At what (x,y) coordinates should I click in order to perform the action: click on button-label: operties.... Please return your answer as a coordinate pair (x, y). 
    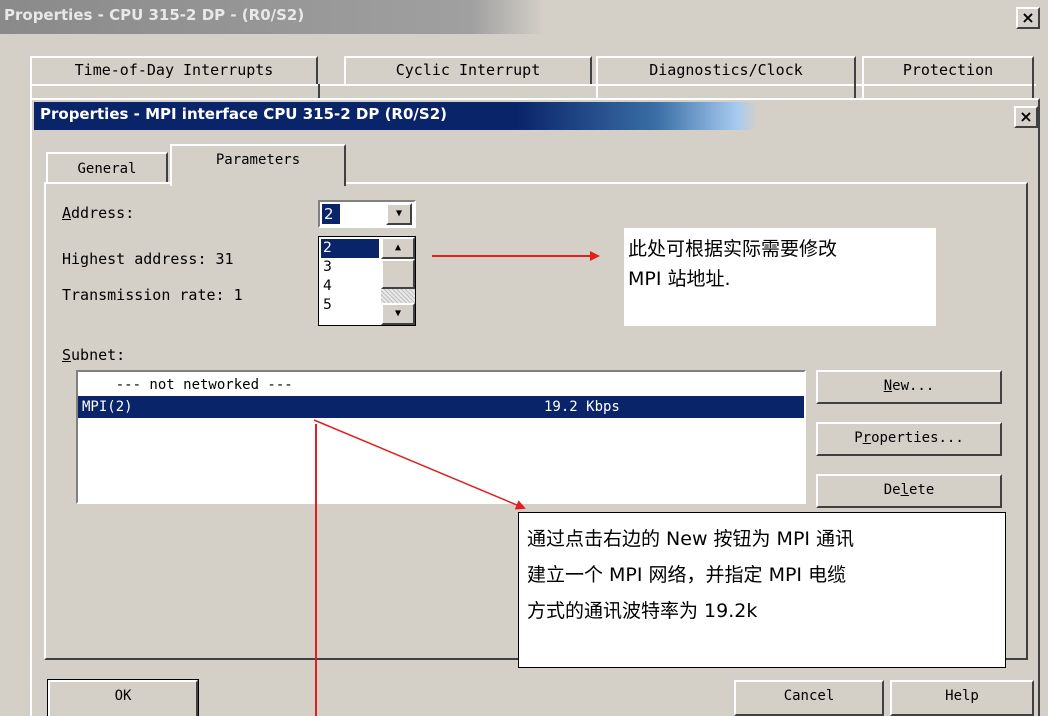
    Looking at the image, I should click on (917, 438).